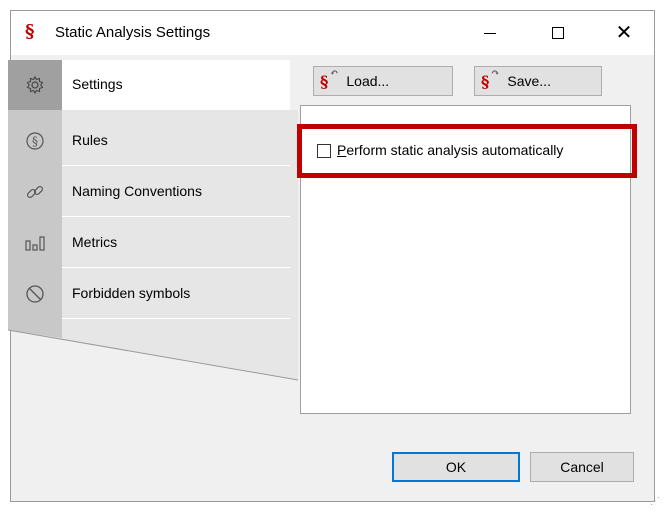  Describe the element at coordinates (149, 243) in the screenshot. I see `sidebar-item-metrics: Metrics` at that location.